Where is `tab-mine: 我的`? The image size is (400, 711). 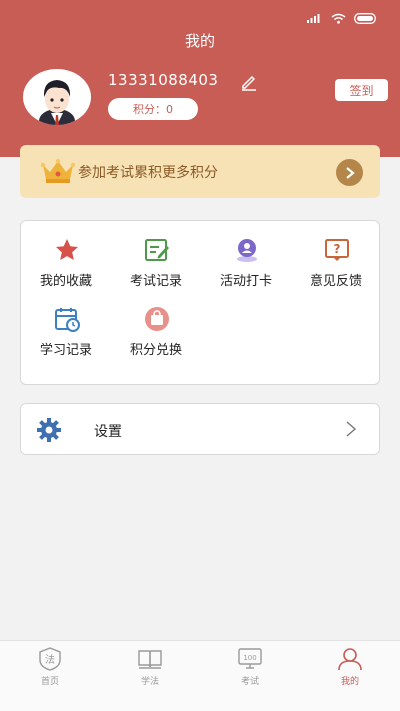 tab-mine: 我的 is located at coordinates (350, 670).